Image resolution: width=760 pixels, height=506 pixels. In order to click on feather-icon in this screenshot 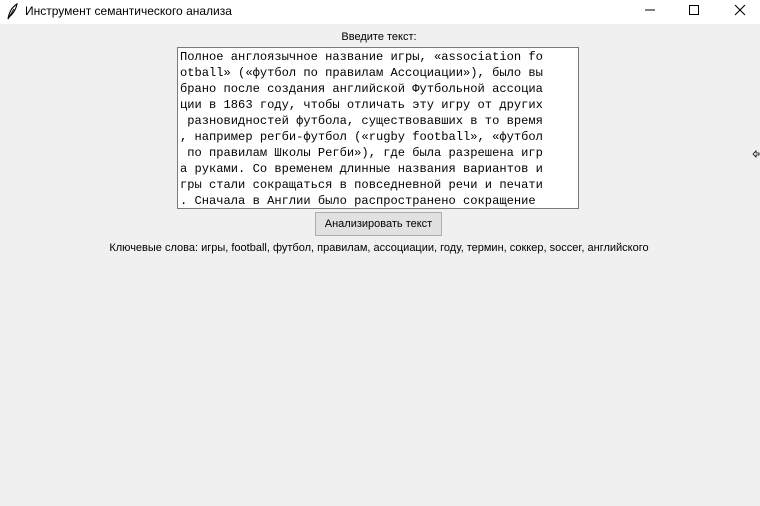, I will do `click(12, 11)`.